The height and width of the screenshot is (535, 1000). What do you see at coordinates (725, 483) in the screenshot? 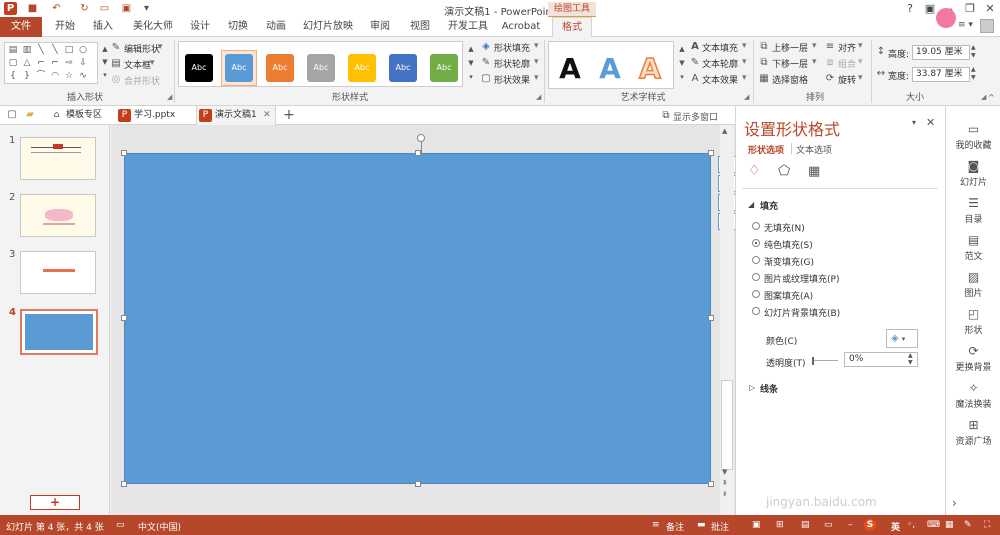
I see `previous-slide-icon: ⇞` at bounding box center [725, 483].